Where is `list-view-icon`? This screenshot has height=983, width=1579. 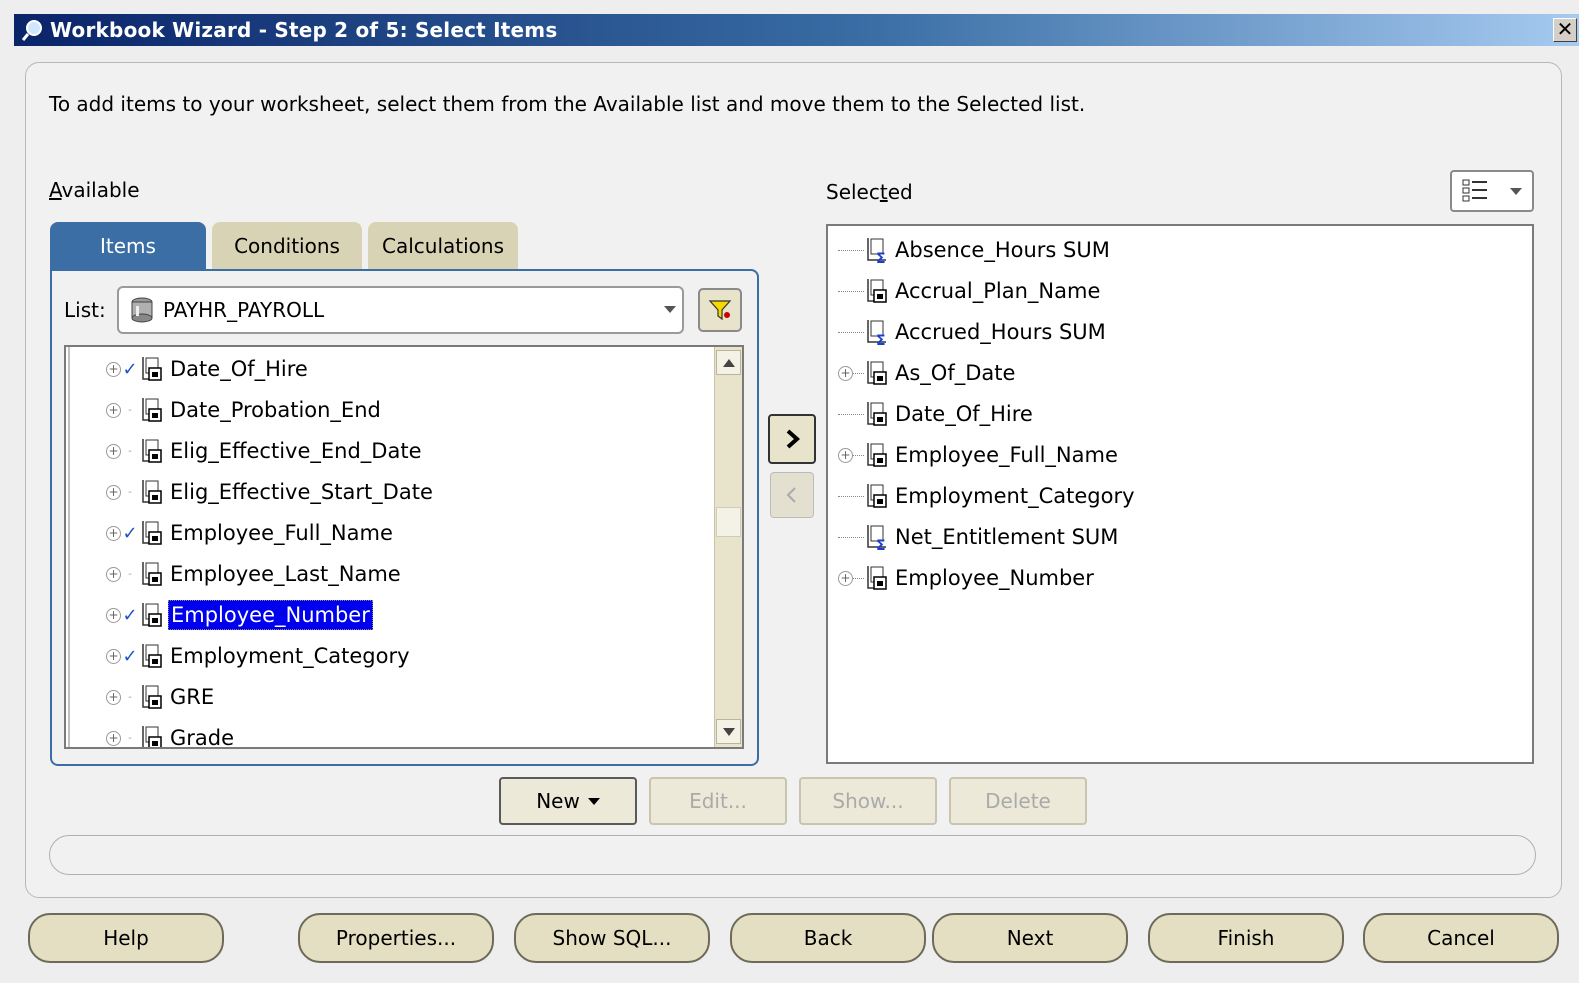 list-view-icon is located at coordinates (1474, 190).